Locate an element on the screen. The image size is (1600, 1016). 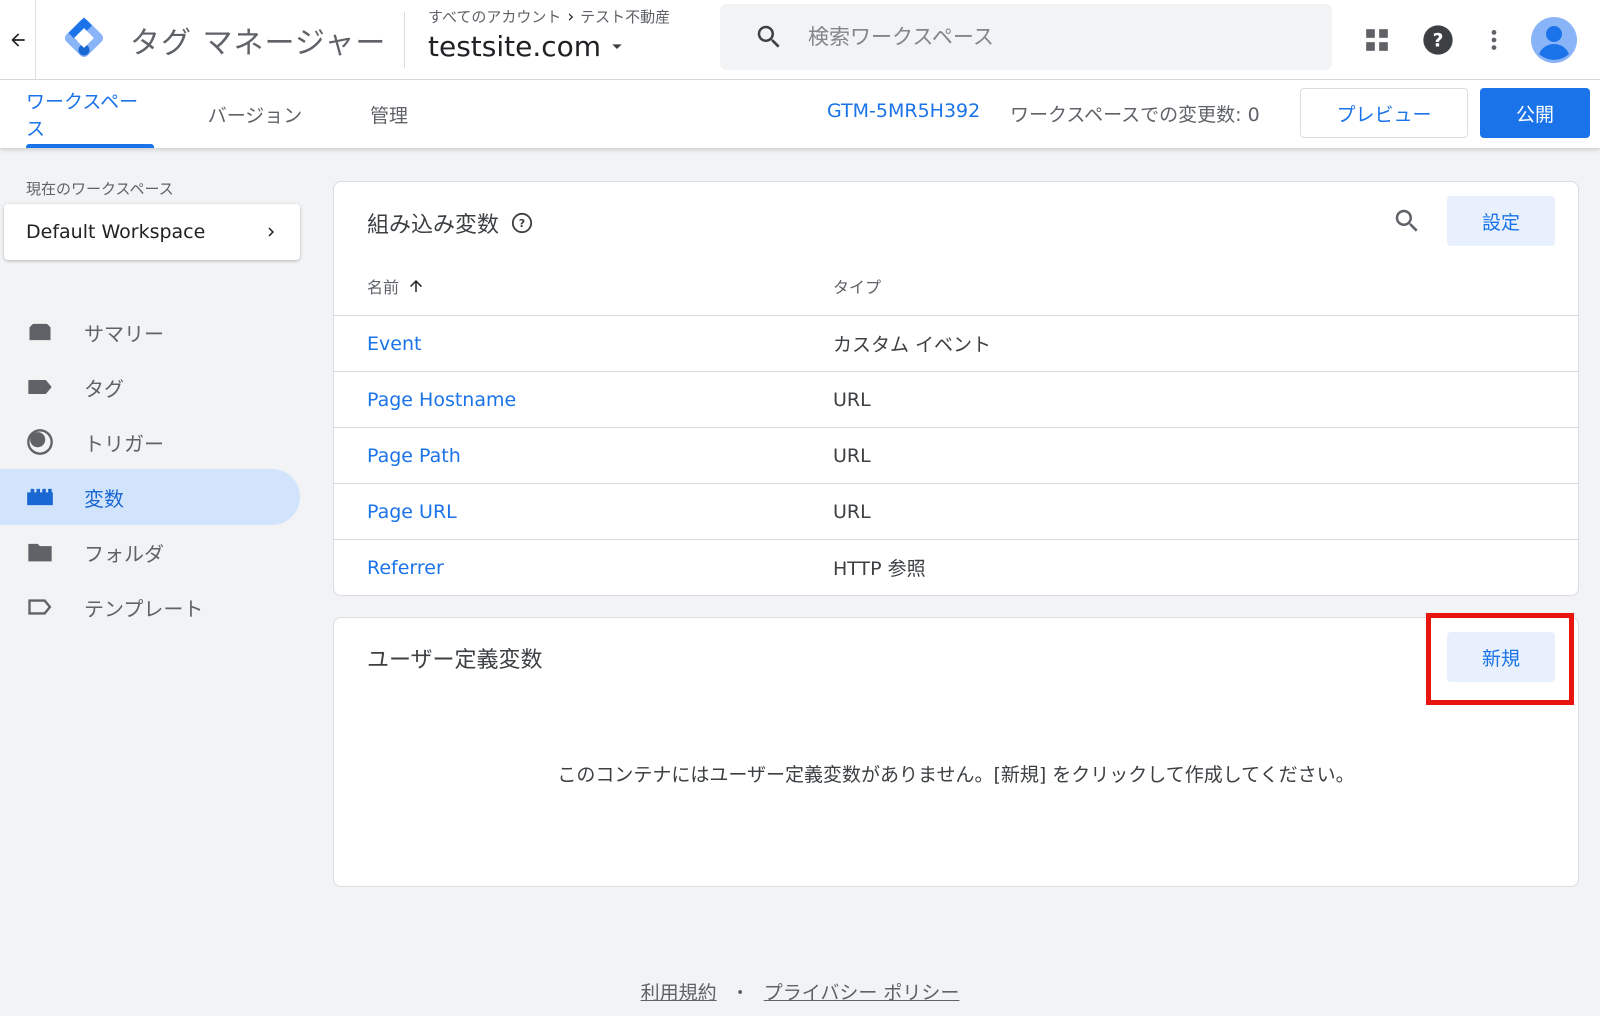
variable-name-link: Page URL is located at coordinates (412, 512).